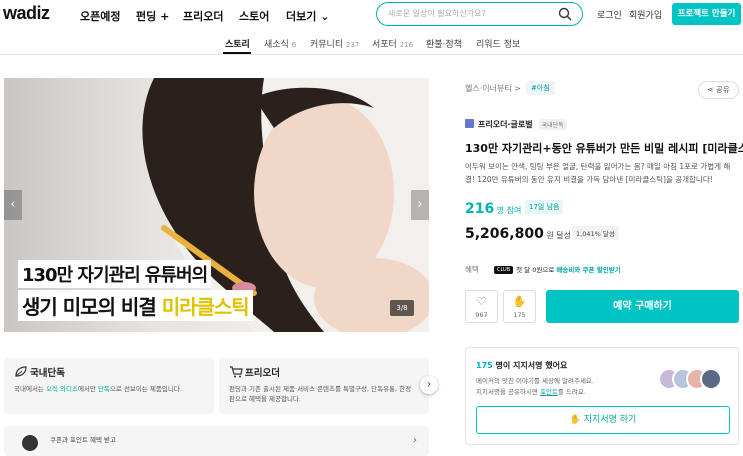  What do you see at coordinates (469, 123) in the screenshot?
I see `maker-icon` at bounding box center [469, 123].